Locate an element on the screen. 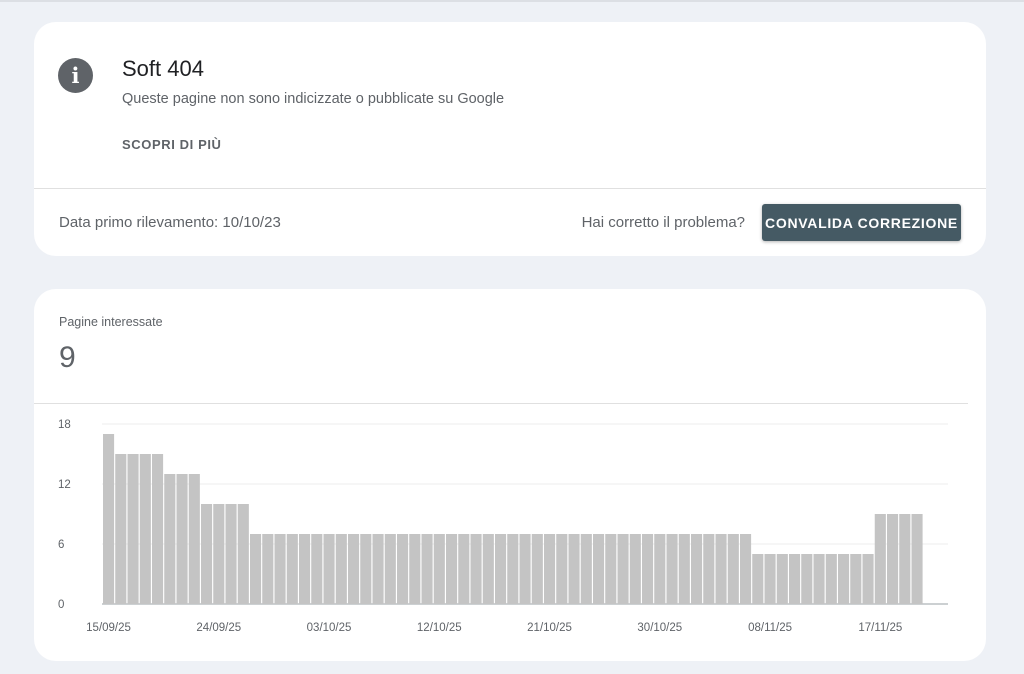  y-tick-label: 12 is located at coordinates (64, 485).